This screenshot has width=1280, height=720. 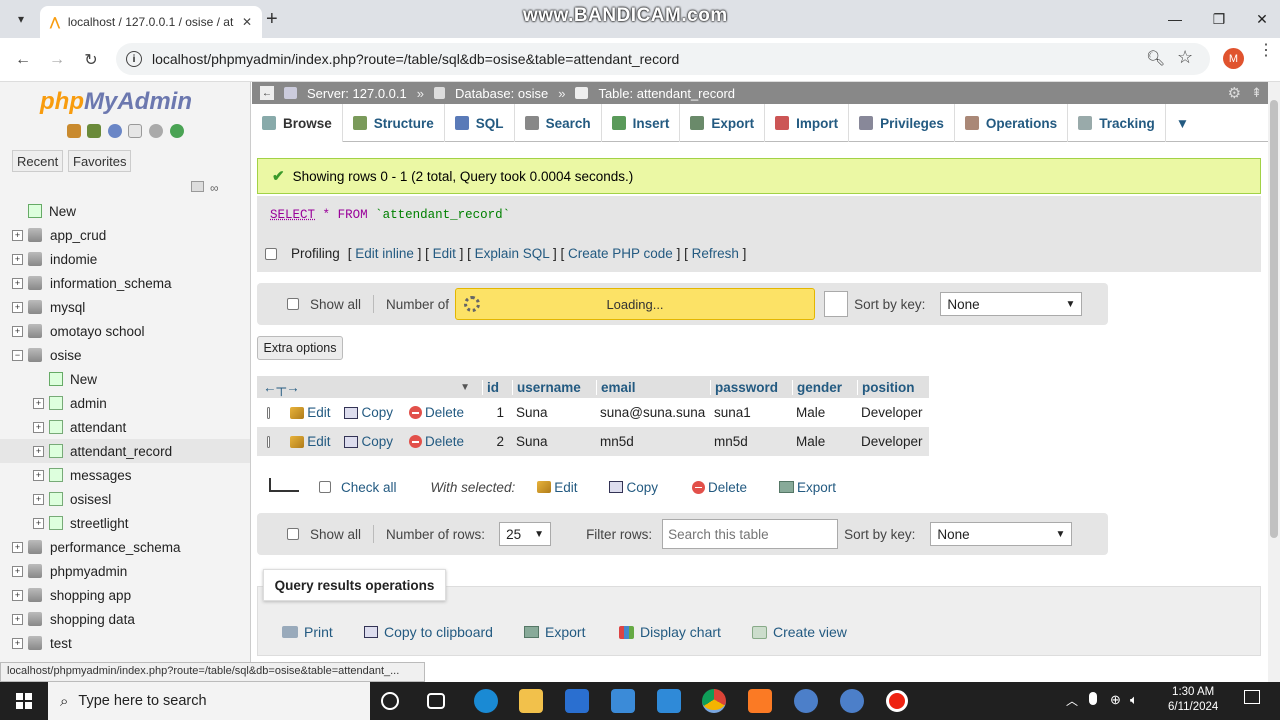 I want to click on volume-icon: 🔈︎, so click(x=1134, y=700).